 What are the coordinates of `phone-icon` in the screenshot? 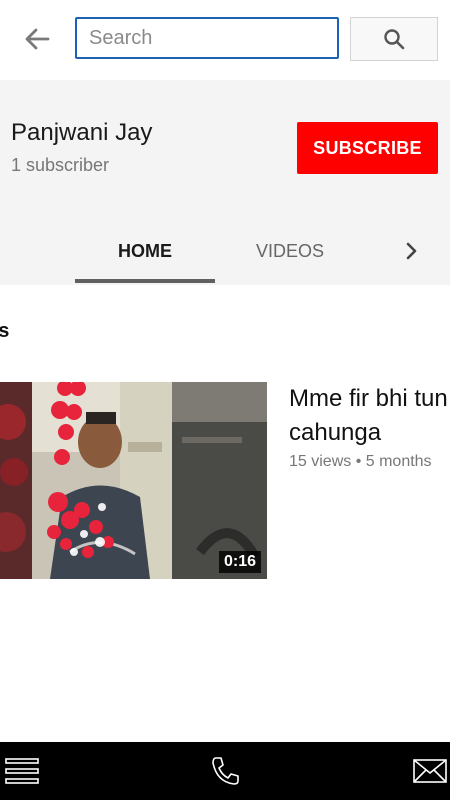 It's located at (225, 771).